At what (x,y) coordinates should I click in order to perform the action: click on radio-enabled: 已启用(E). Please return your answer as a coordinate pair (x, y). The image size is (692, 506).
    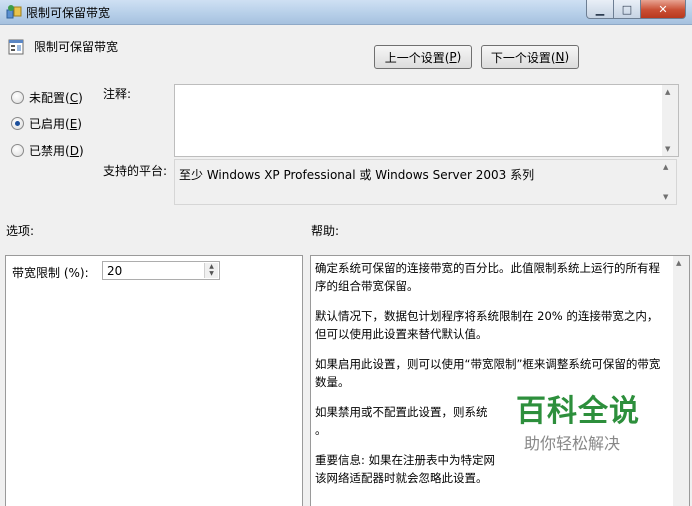
    Looking at the image, I should click on (46, 123).